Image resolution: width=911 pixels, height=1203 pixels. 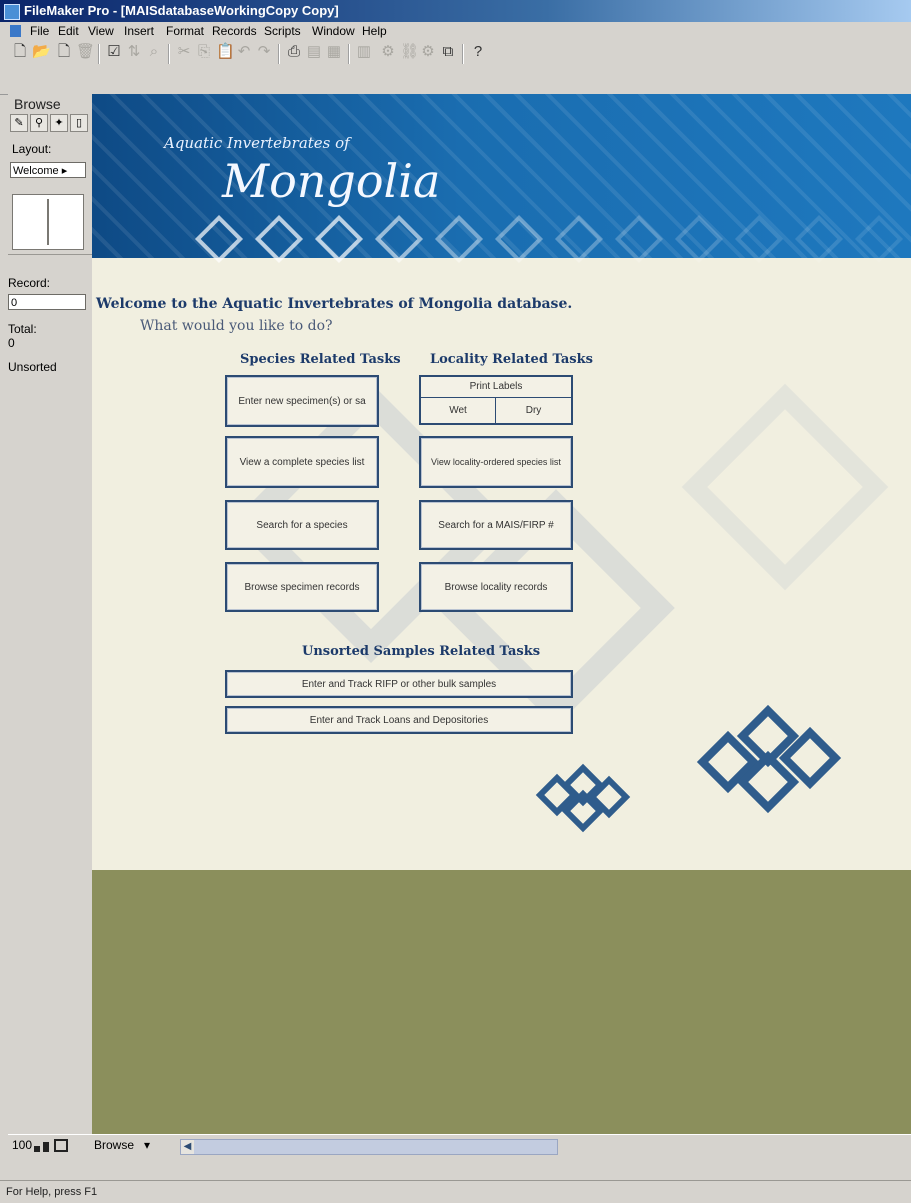 I want to click on mode-dropdown-value: Browse, so click(x=114, y=1145).